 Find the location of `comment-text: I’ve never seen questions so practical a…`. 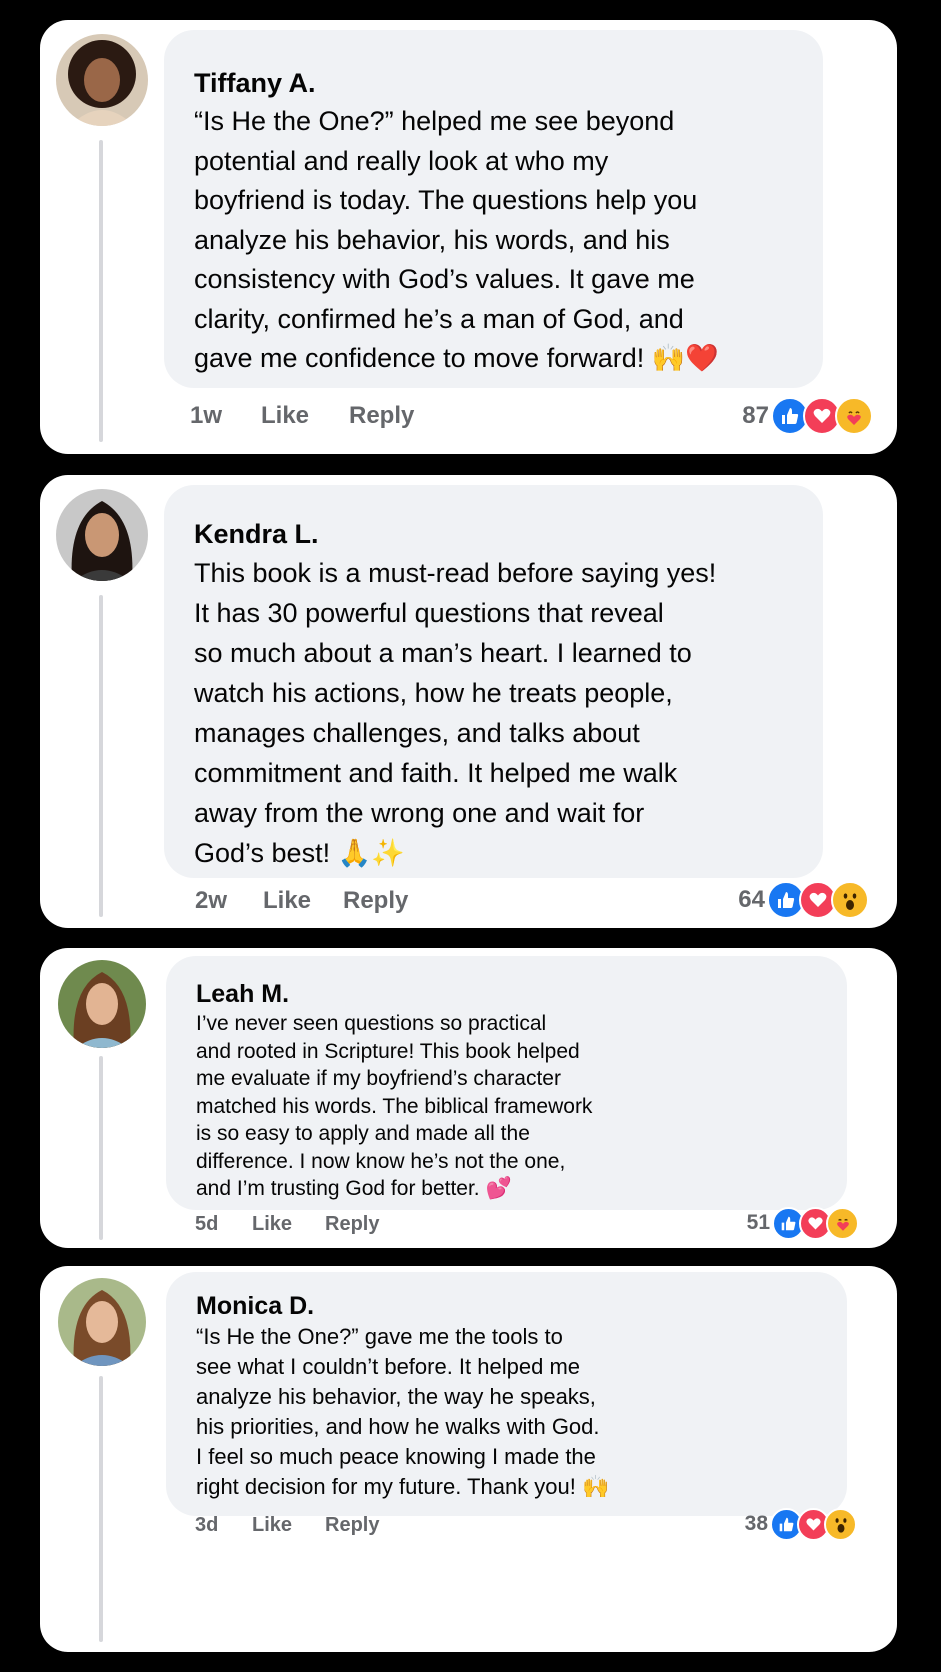

comment-text: I’ve never seen questions so practical a… is located at coordinates (394, 1106).